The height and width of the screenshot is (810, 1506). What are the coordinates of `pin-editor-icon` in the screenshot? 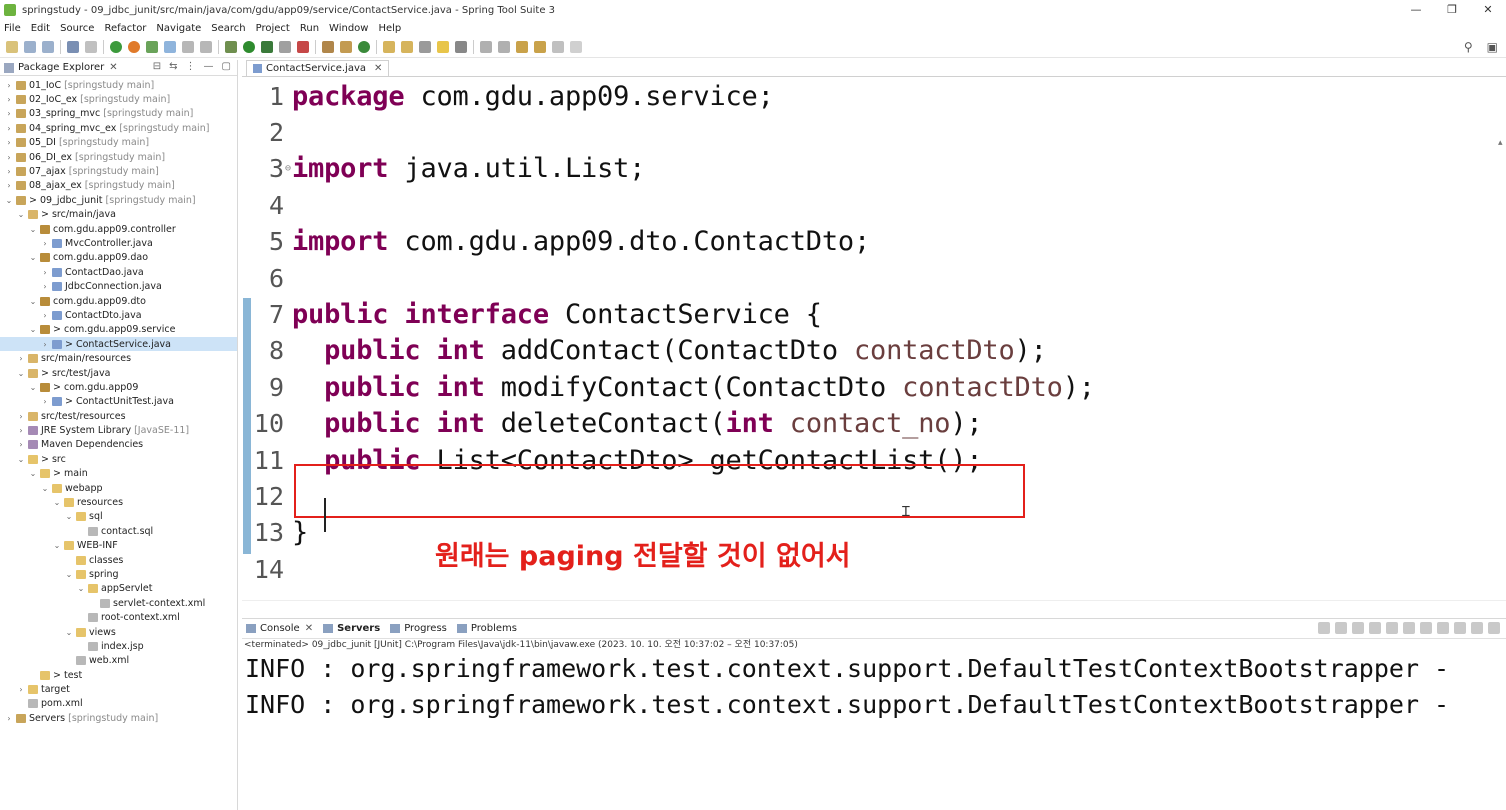 It's located at (576, 46).